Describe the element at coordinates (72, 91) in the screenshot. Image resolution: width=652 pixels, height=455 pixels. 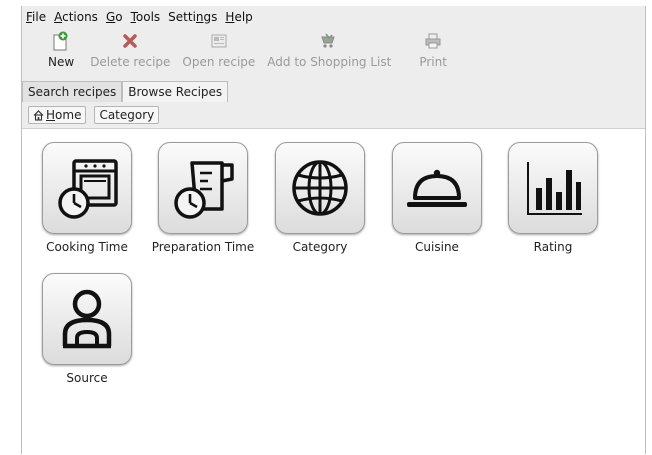
I see `tab-search-recipes: Search recipes` at that location.